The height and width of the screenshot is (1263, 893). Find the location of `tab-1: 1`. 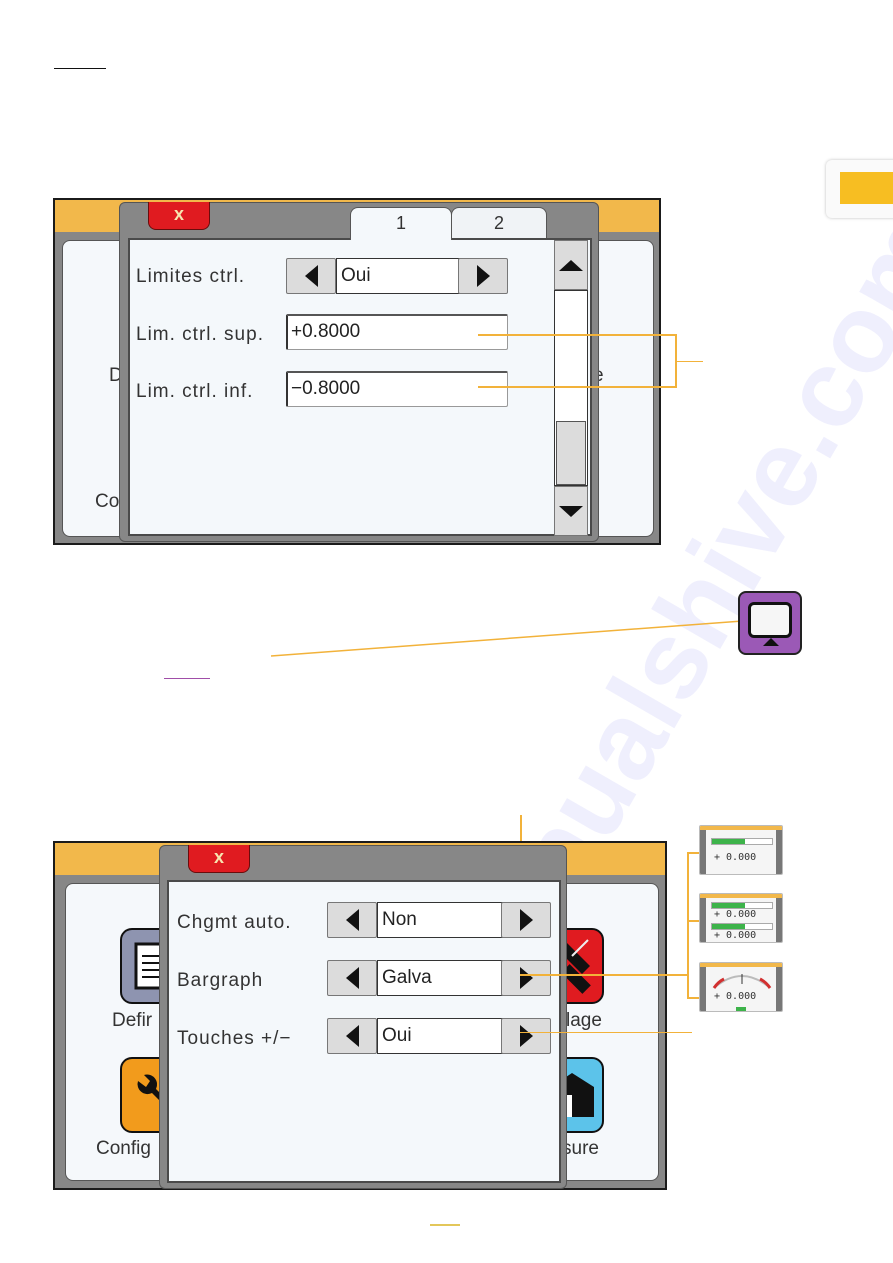

tab-1: 1 is located at coordinates (401, 223).